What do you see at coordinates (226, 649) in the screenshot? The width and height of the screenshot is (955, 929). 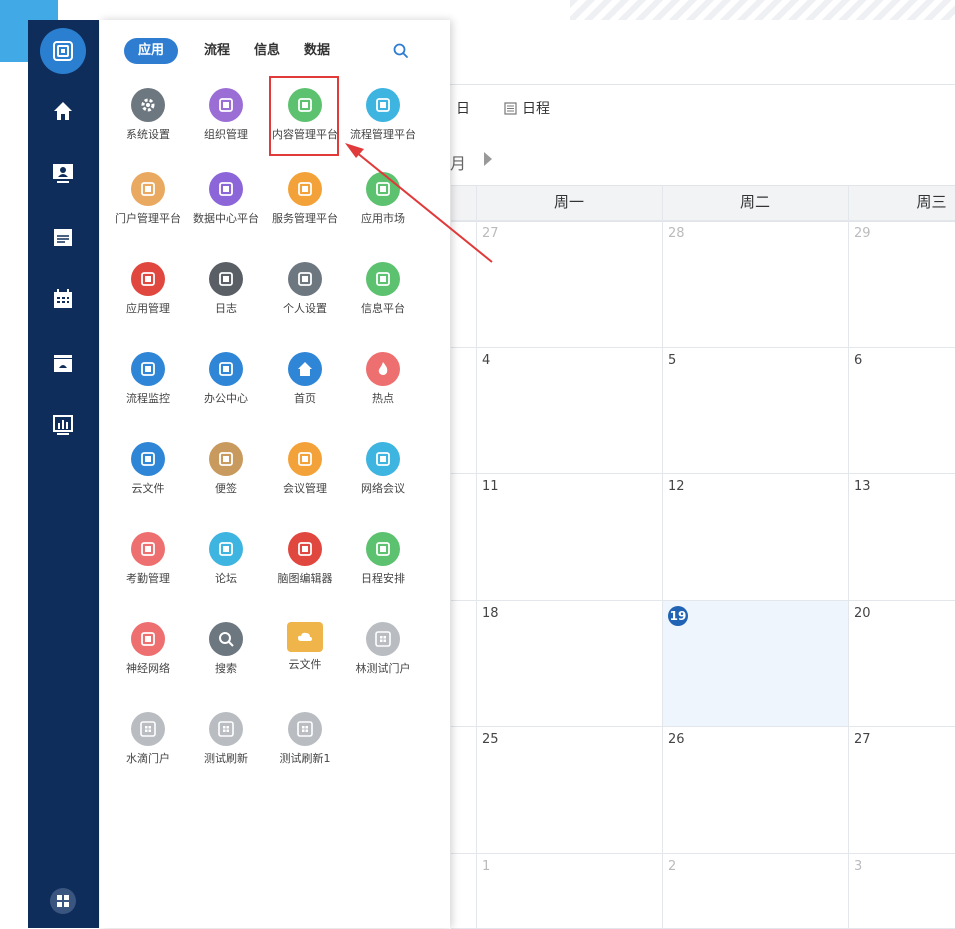 I see `app-tile: 搜索` at bounding box center [226, 649].